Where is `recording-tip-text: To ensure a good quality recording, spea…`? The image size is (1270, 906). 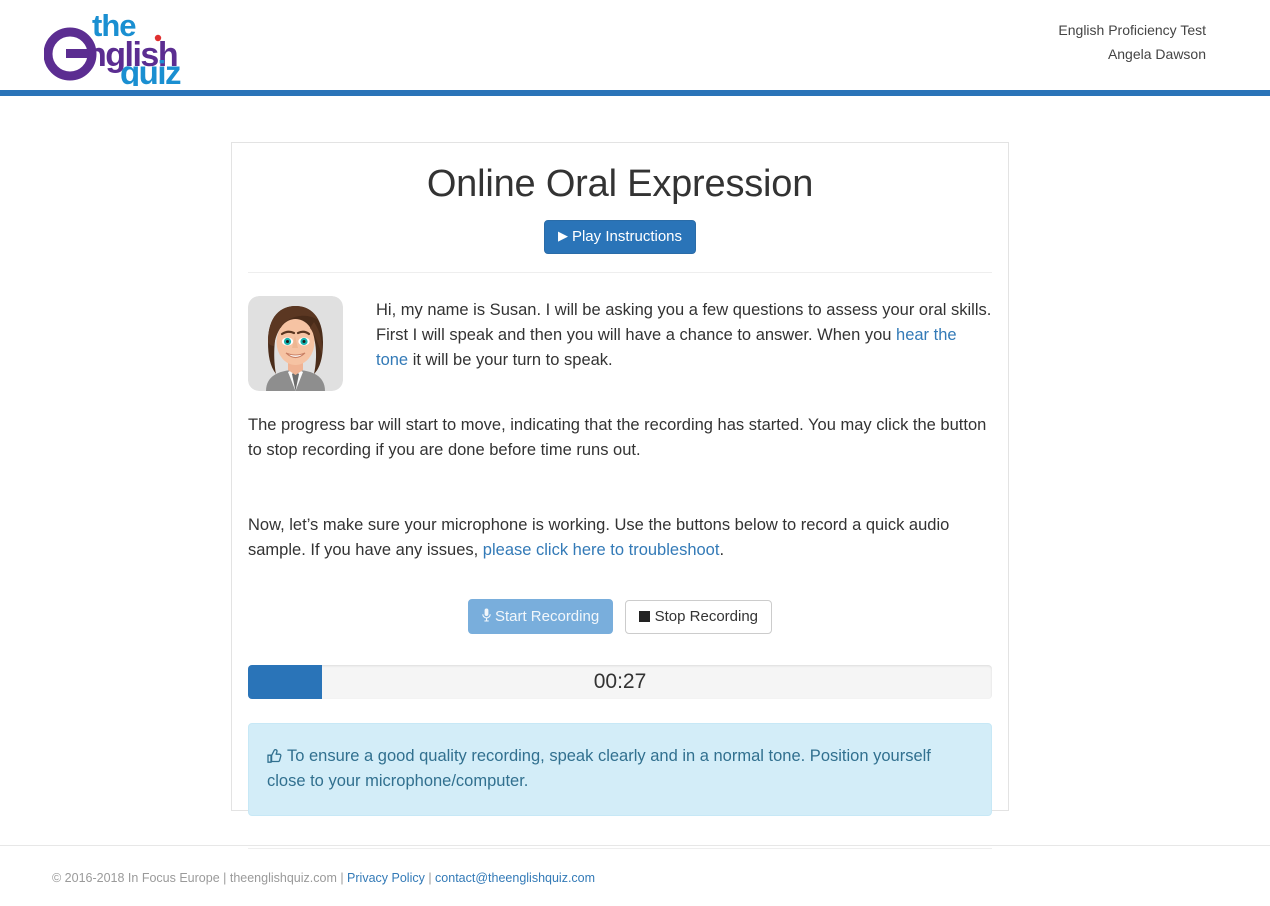 recording-tip-text: To ensure a good quality recording, spea… is located at coordinates (599, 768).